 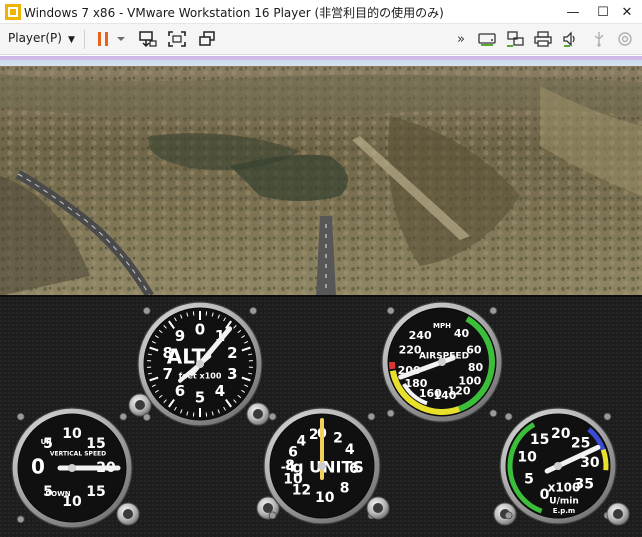 I want to click on expand-icon: », so click(x=461, y=39).